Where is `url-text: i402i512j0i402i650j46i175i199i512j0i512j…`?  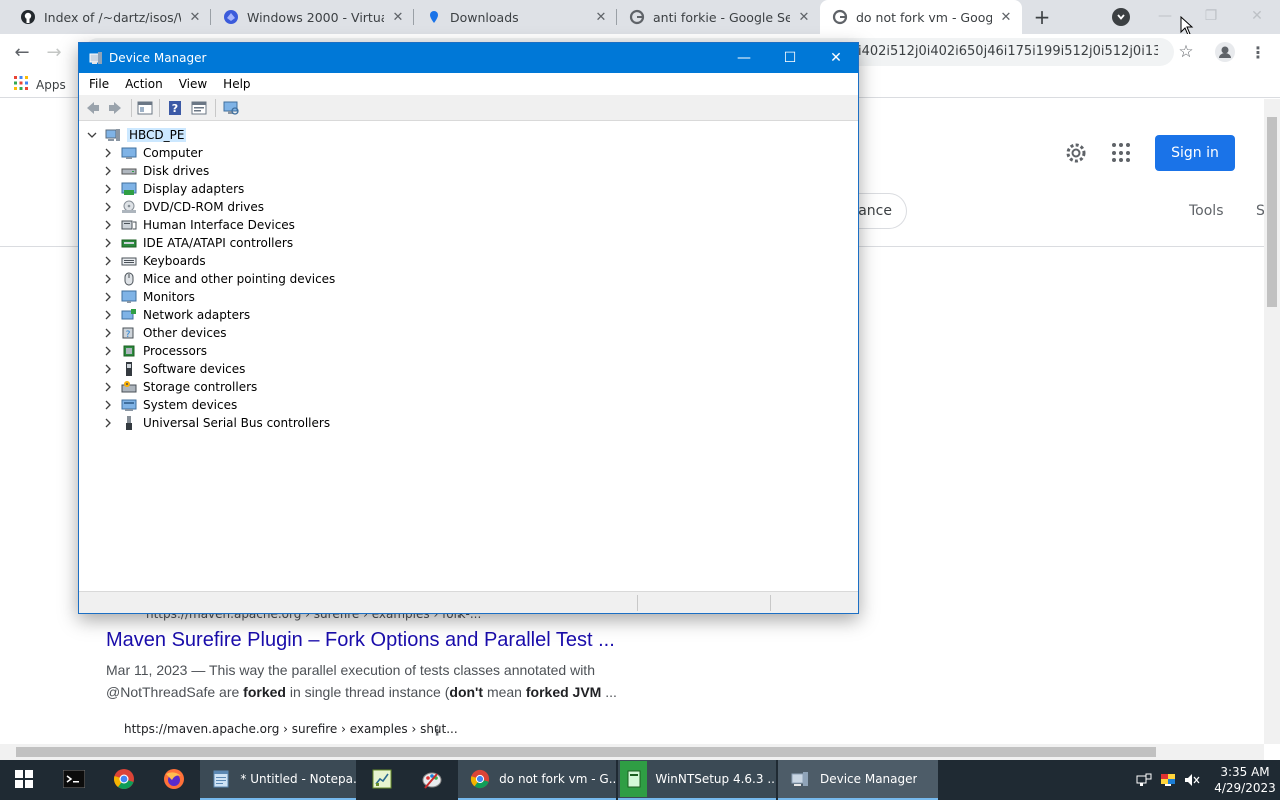 url-text: i402i512j0i402i650j46i175i199i512j0i512j… is located at coordinates (1008, 51).